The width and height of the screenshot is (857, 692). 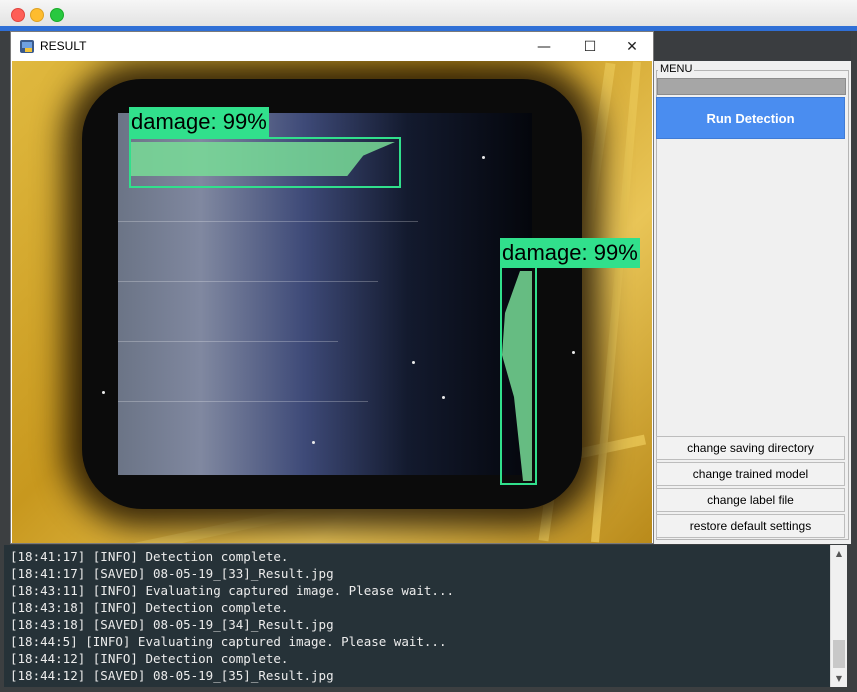 What do you see at coordinates (750, 118) in the screenshot?
I see `run-detection-button: Run Detection` at bounding box center [750, 118].